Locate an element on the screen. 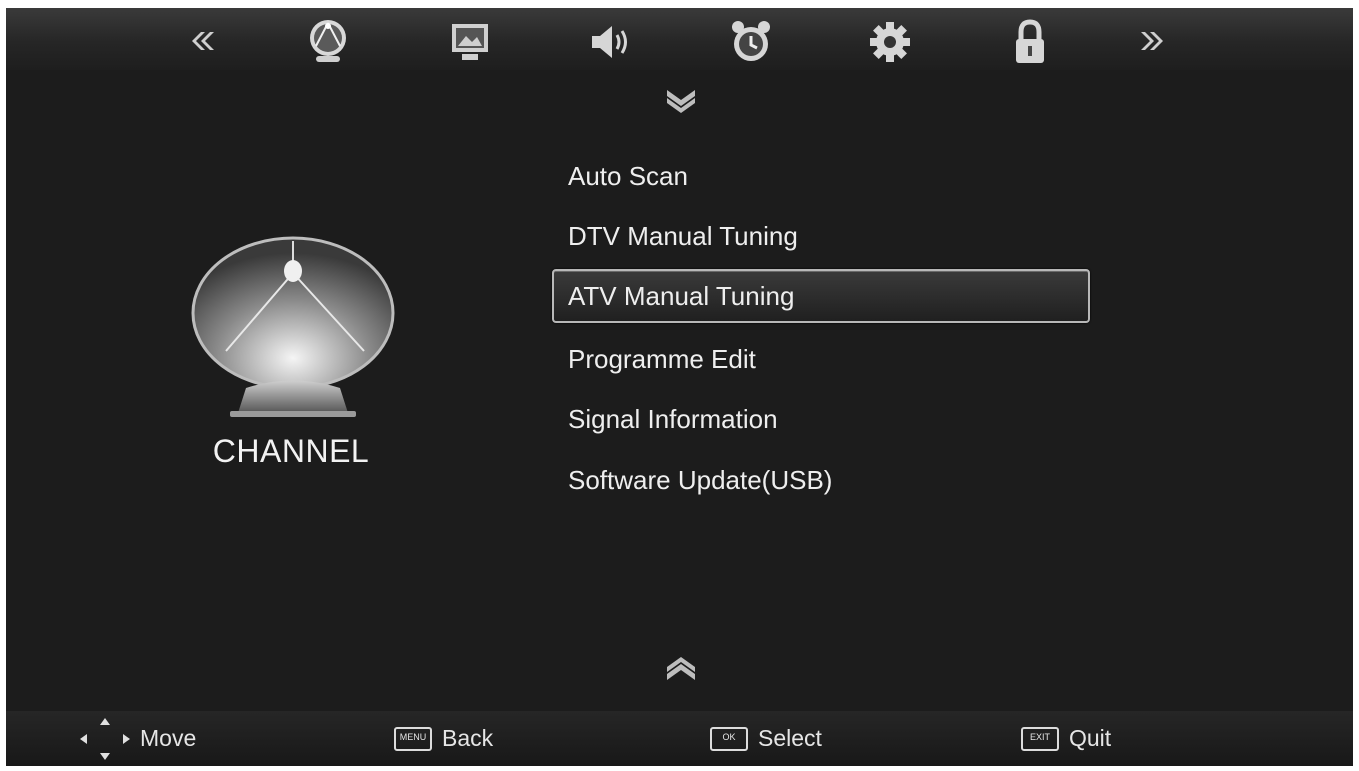  left-arrows-icon is located at coordinates (201, 41).